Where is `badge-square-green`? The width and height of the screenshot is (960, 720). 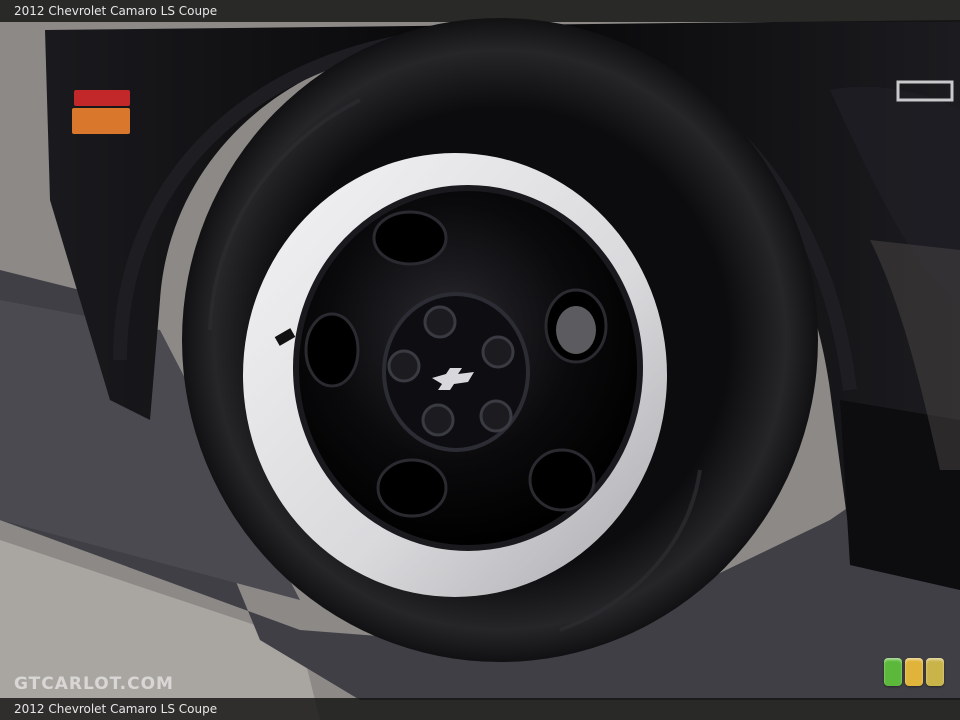 badge-square-green is located at coordinates (893, 672).